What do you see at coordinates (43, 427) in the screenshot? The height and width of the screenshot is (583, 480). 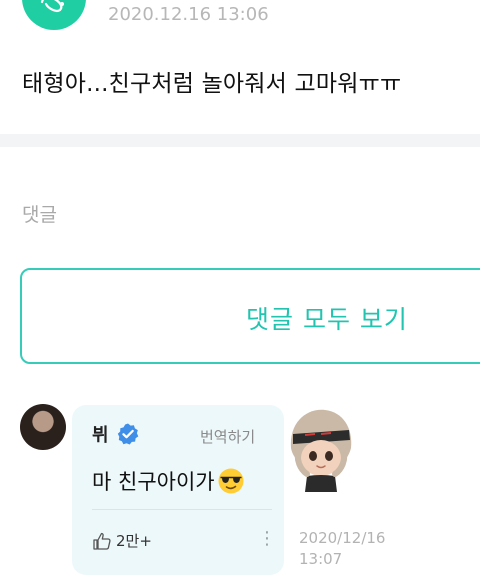 I see `commenter-avatar` at bounding box center [43, 427].